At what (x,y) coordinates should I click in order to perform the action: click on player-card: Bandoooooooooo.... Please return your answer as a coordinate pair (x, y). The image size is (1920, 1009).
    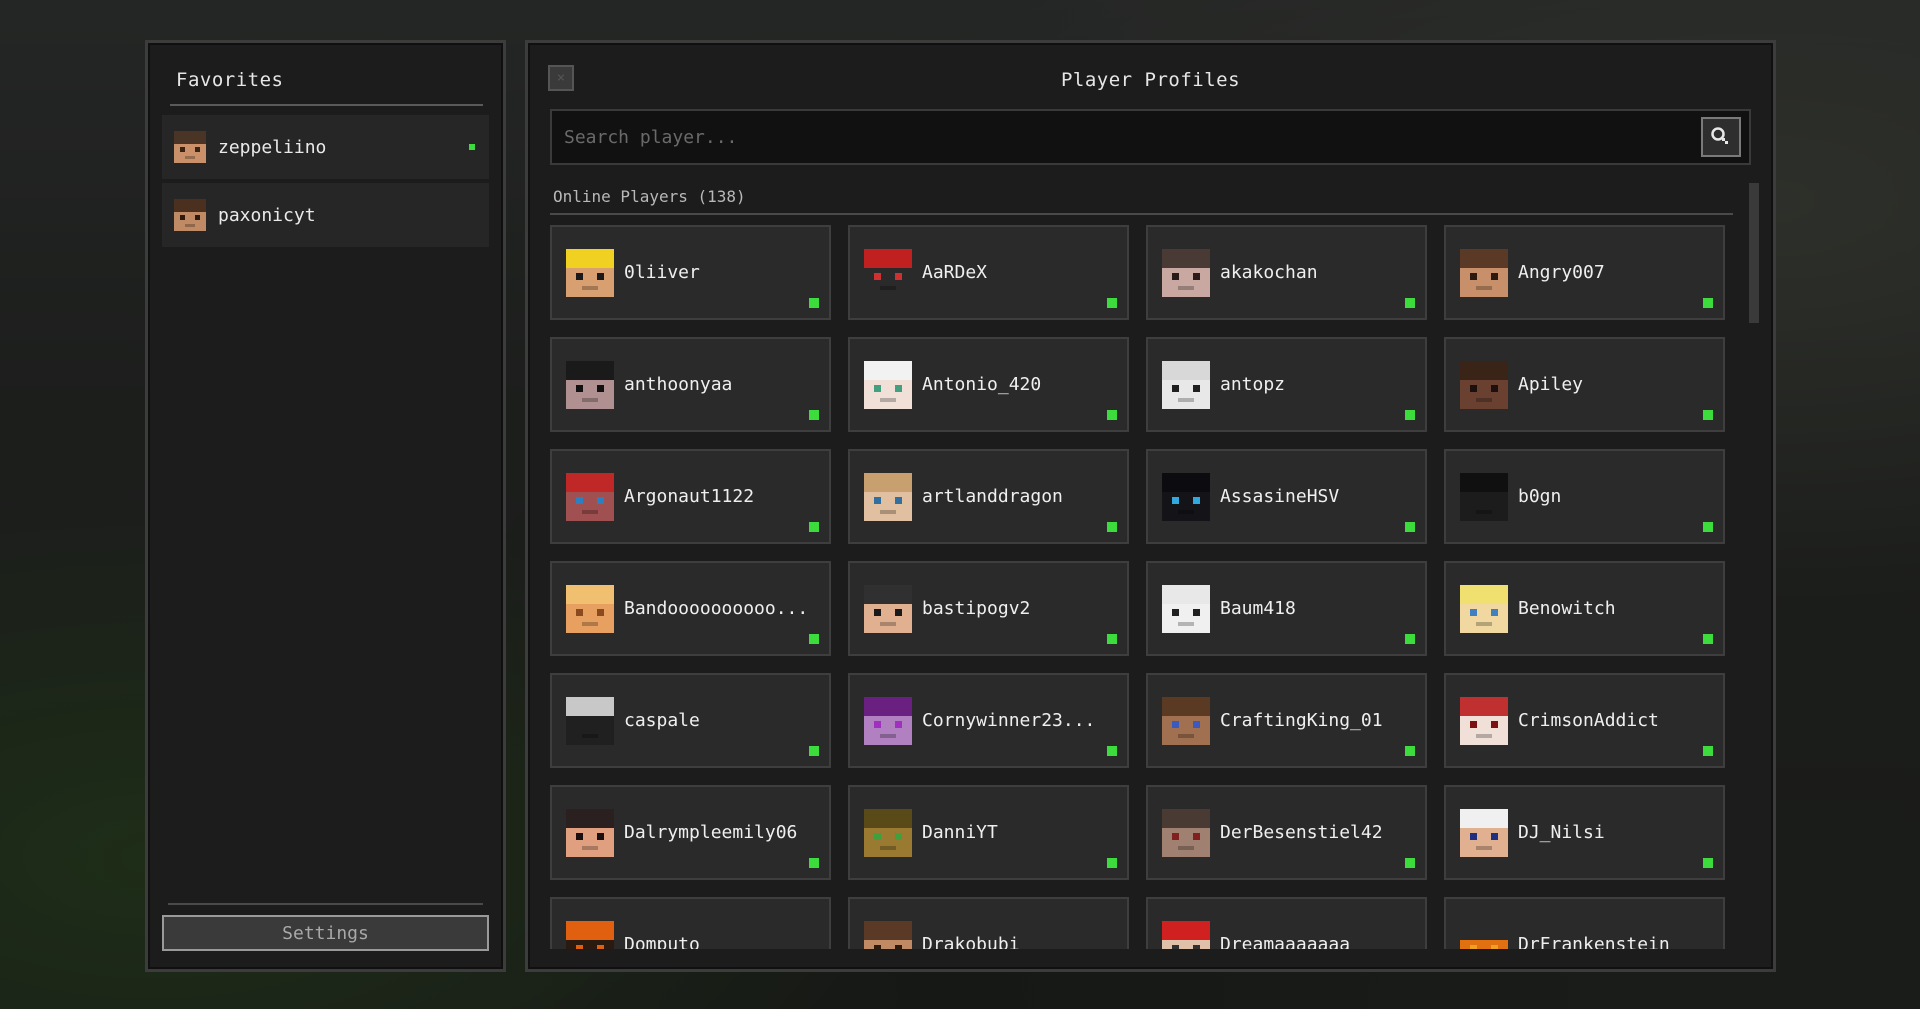
    Looking at the image, I should click on (690, 608).